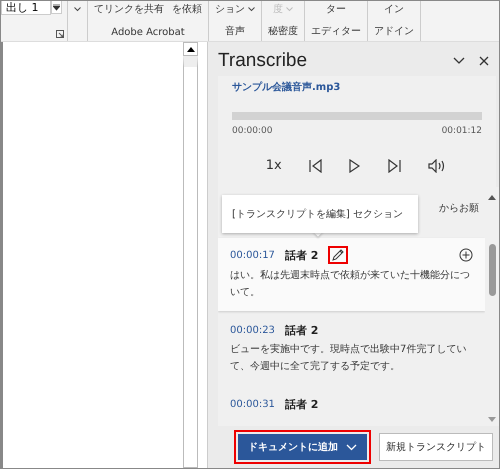 Image resolution: width=500 pixels, height=469 pixels. I want to click on transcript-segment: 00:00:17 話者 2 はい。私は先週末時点で依頼が来ていた十機能分について。, so click(351, 274).